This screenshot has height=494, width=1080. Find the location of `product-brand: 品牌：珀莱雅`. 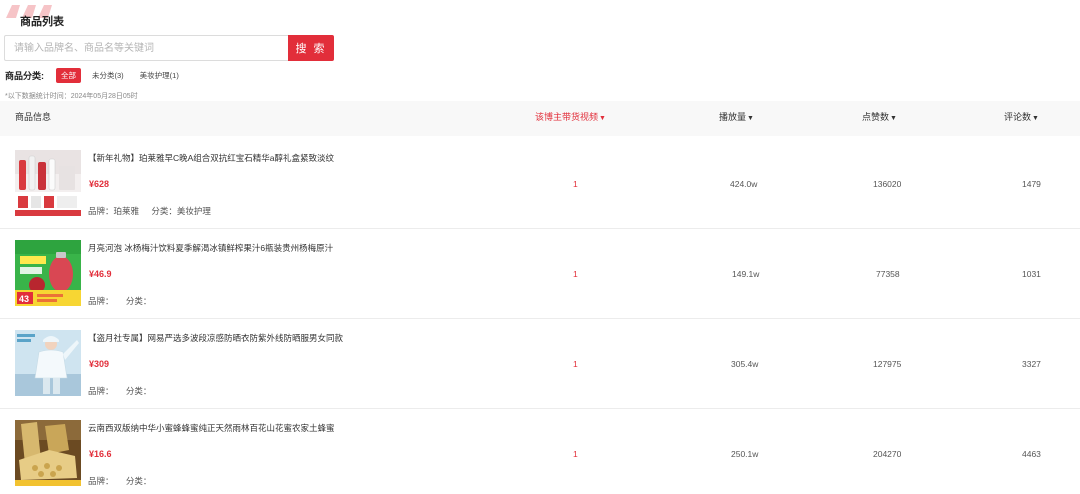

product-brand: 品牌：珀莱雅 is located at coordinates (114, 211).